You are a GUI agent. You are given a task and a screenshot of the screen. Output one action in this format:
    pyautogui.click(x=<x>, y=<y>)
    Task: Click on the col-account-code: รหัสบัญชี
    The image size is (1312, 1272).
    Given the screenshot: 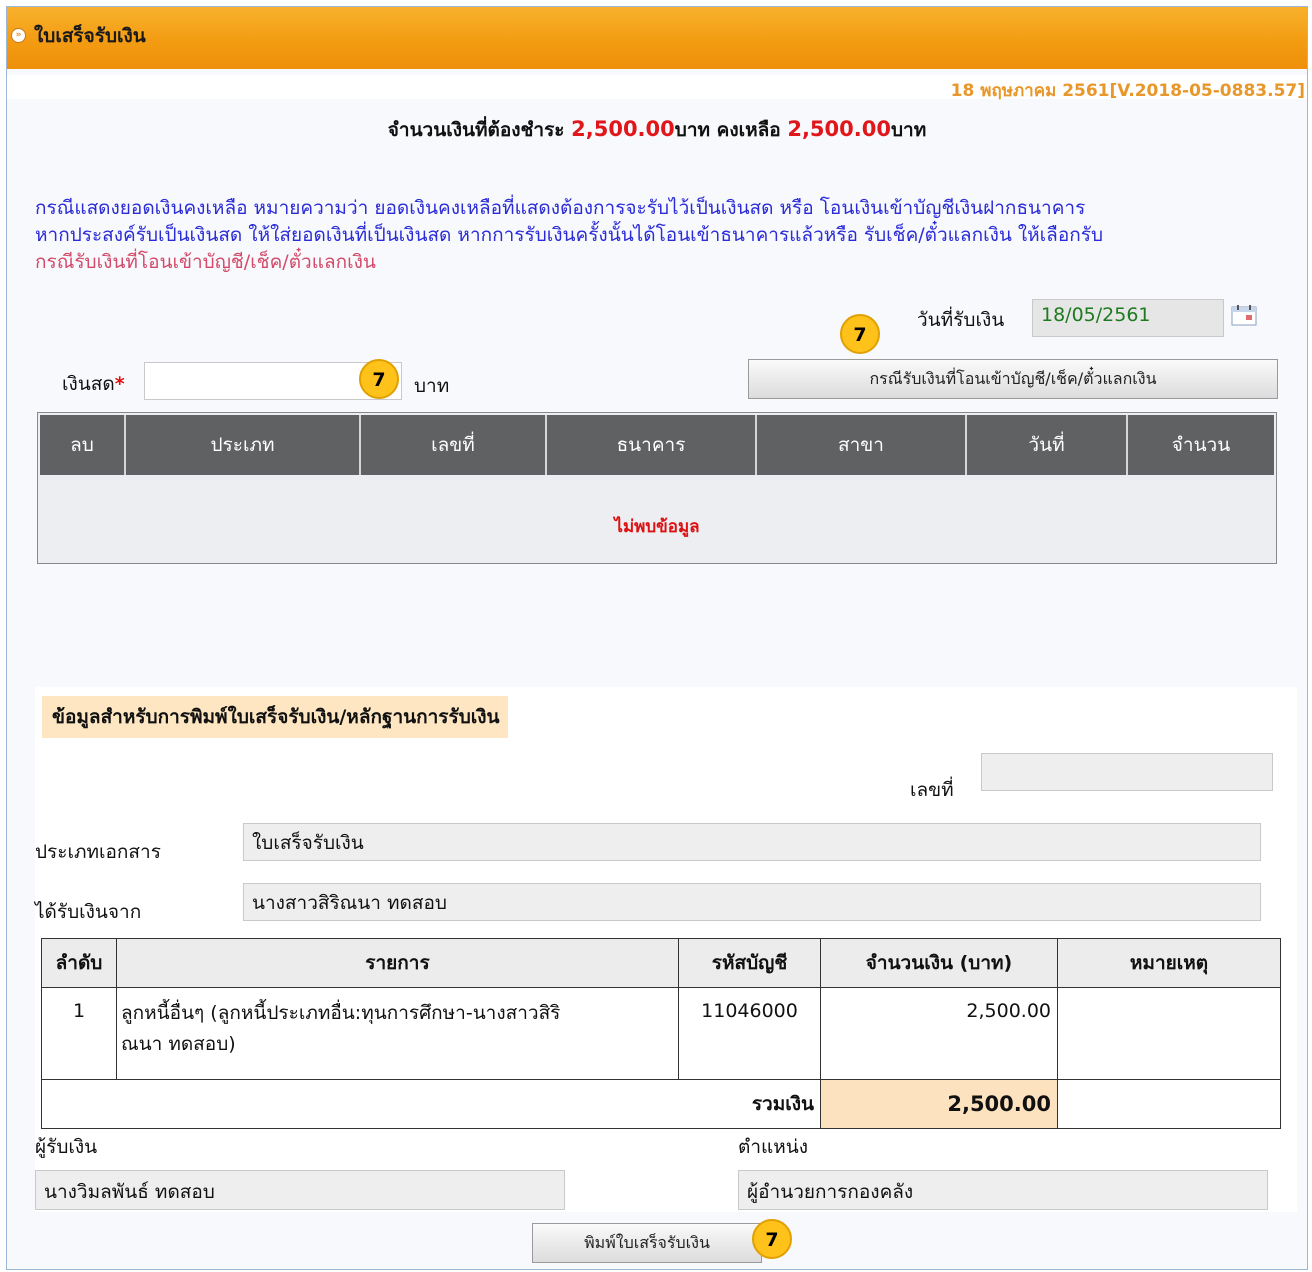 What is the action you would take?
    pyautogui.click(x=749, y=963)
    